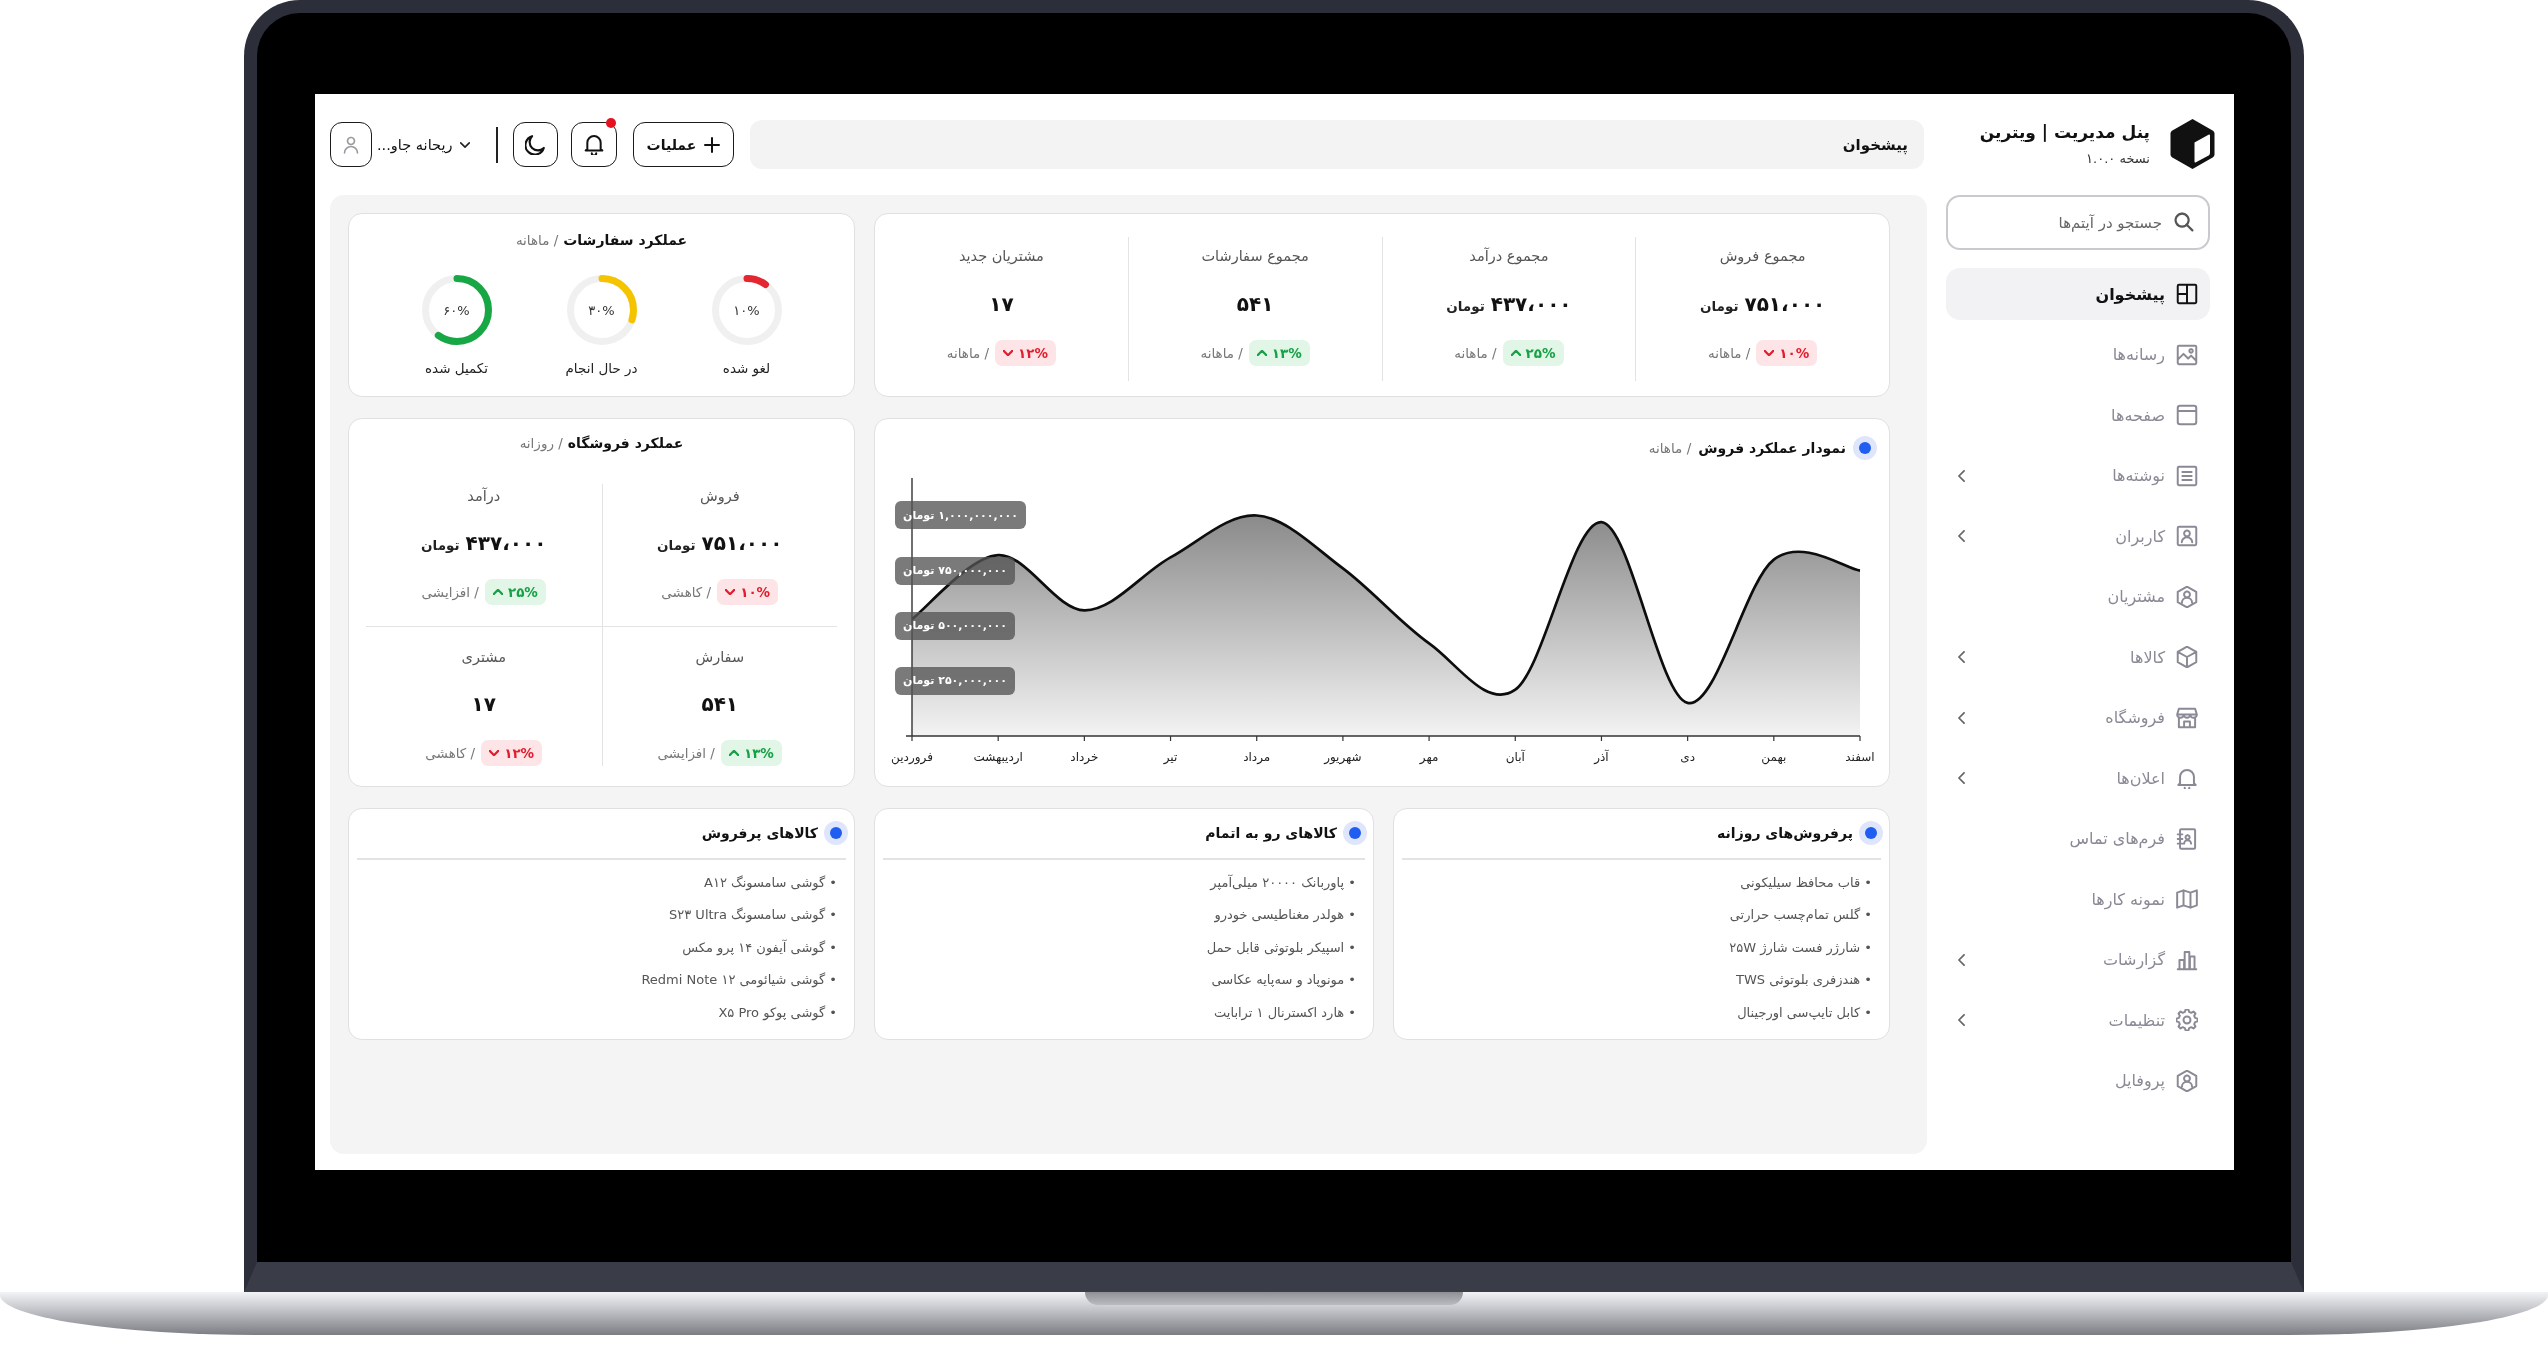 This screenshot has height=1357, width=2548. Describe the element at coordinates (955, 680) in the screenshot. I see `y-axis-label: ۲۵۰,۰۰۰,۰۰۰ تومان` at that location.